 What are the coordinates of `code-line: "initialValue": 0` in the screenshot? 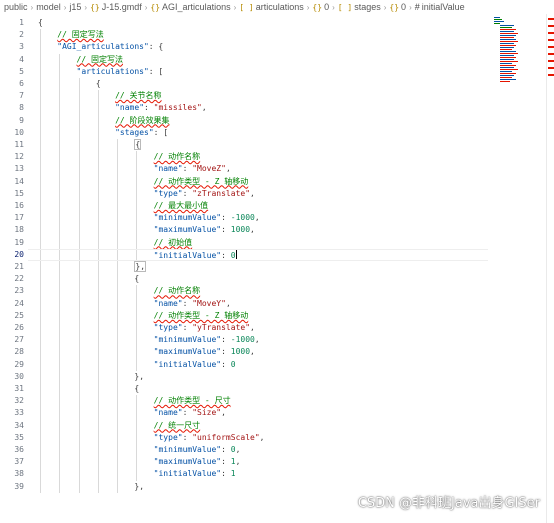 It's located at (195, 365).